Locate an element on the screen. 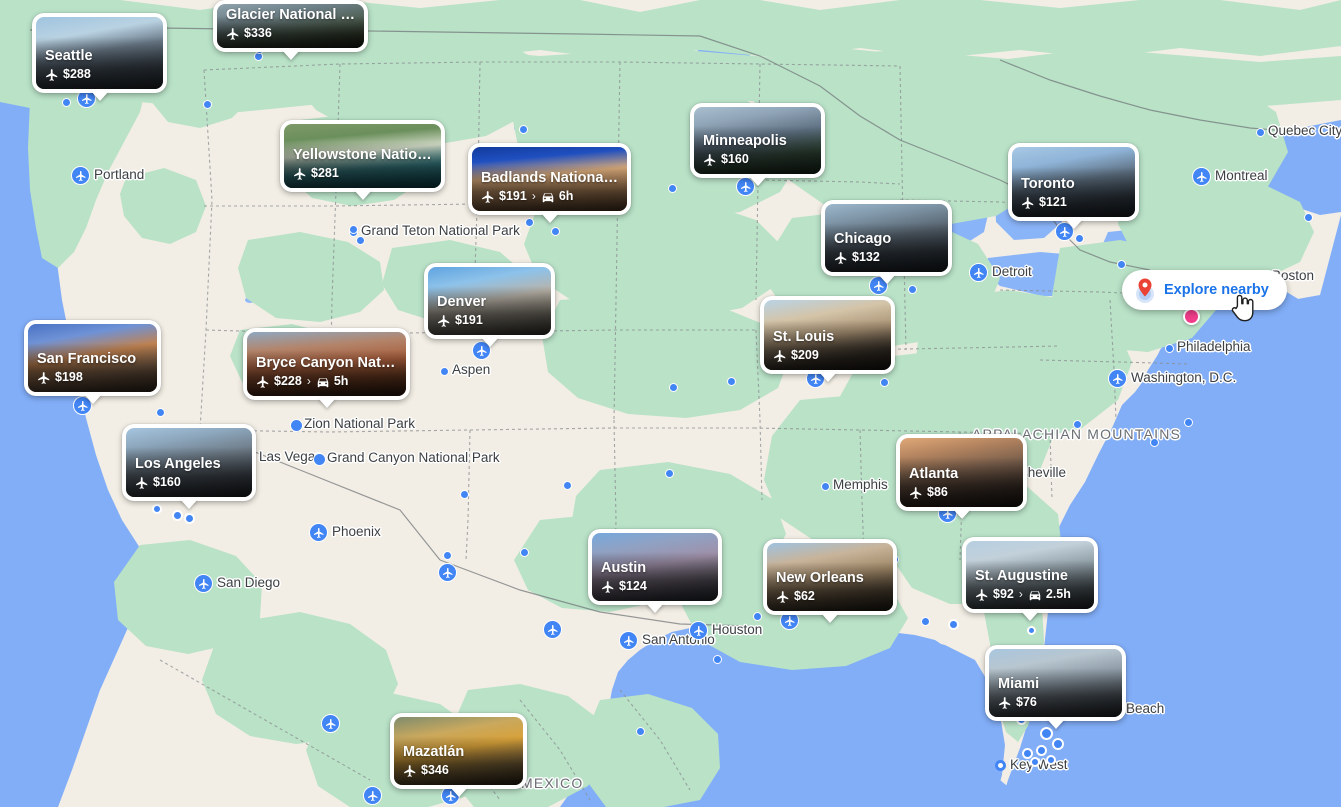  destination-text: Austin $124 is located at coordinates (655, 580).